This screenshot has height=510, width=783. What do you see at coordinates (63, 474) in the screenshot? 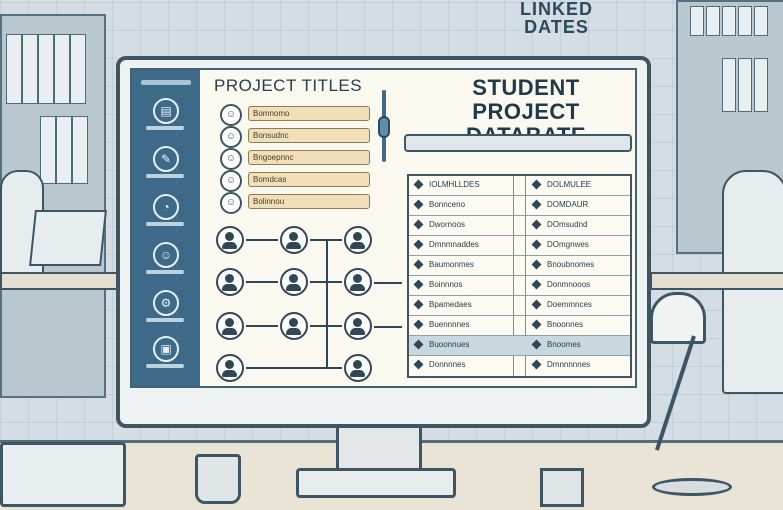
I see `tablet-device` at bounding box center [63, 474].